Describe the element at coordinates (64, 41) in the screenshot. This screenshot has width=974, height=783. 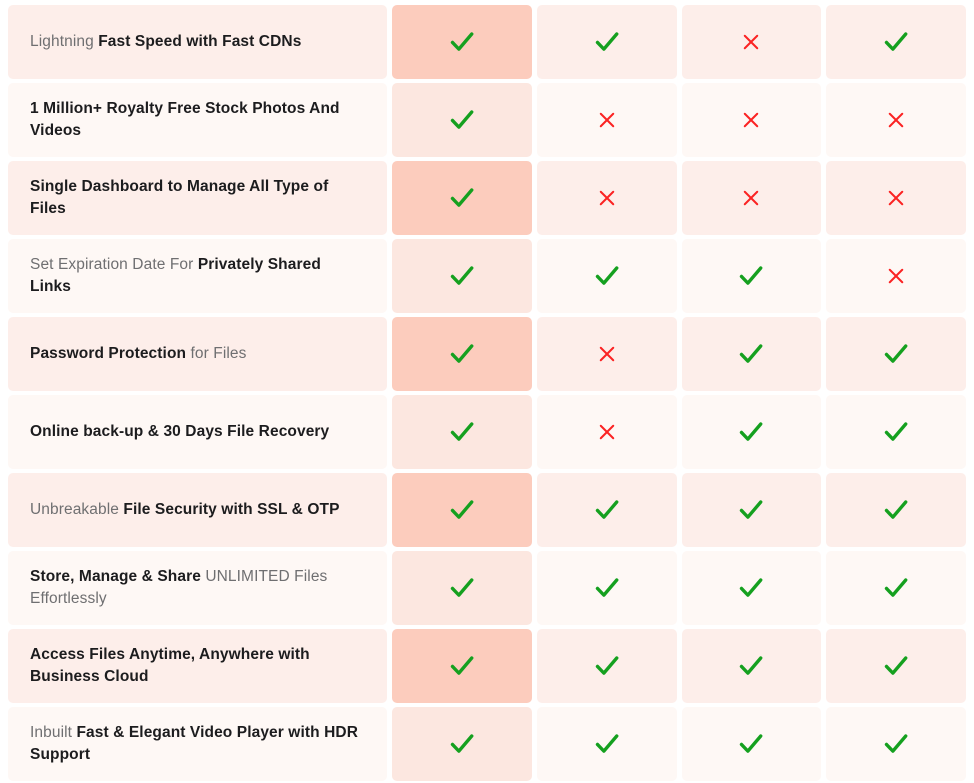
I see `feature-text-plain: Lightning` at that location.